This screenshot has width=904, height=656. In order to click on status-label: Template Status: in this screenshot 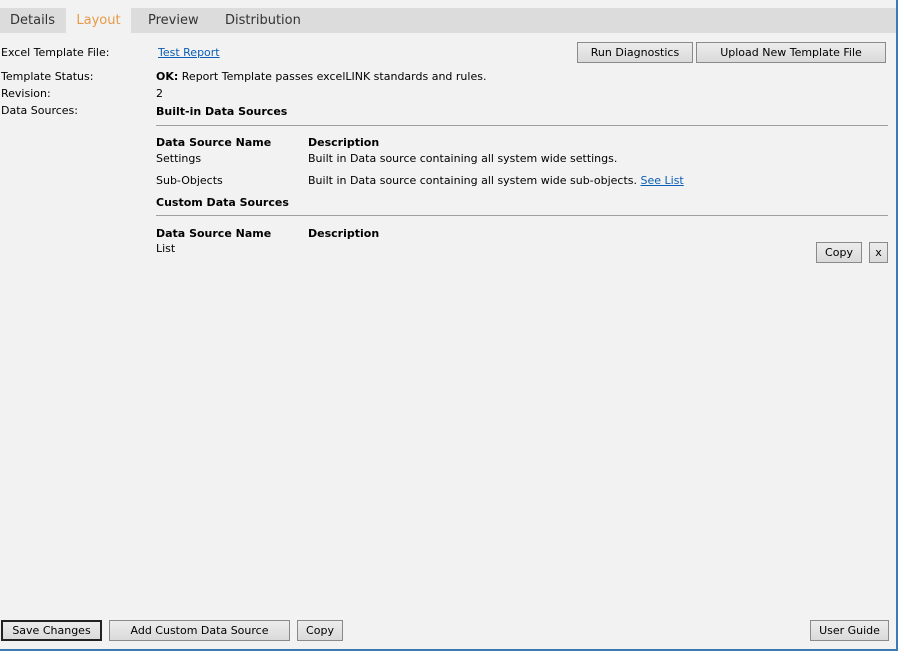, I will do `click(47, 76)`.